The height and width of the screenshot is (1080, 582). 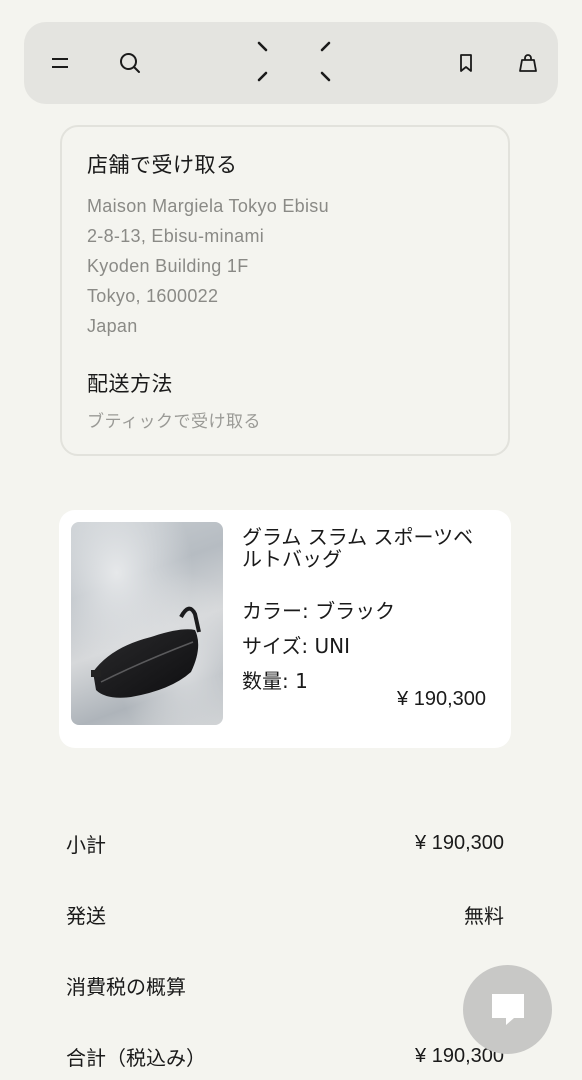 I want to click on top-nav-bar, so click(x=291, y=63).